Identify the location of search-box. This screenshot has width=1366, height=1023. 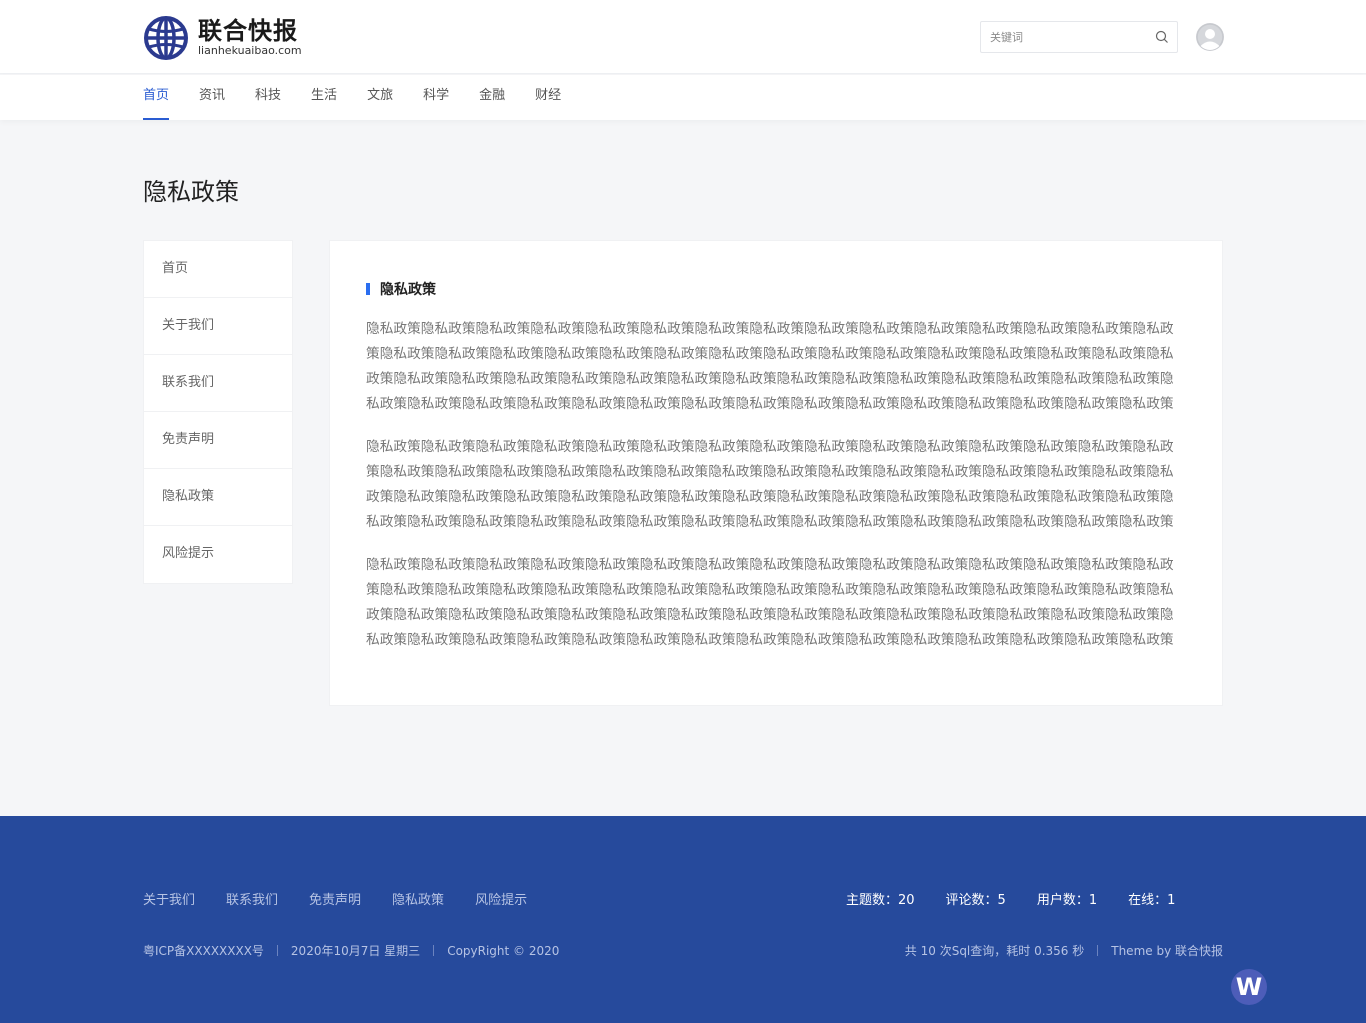
(1079, 37).